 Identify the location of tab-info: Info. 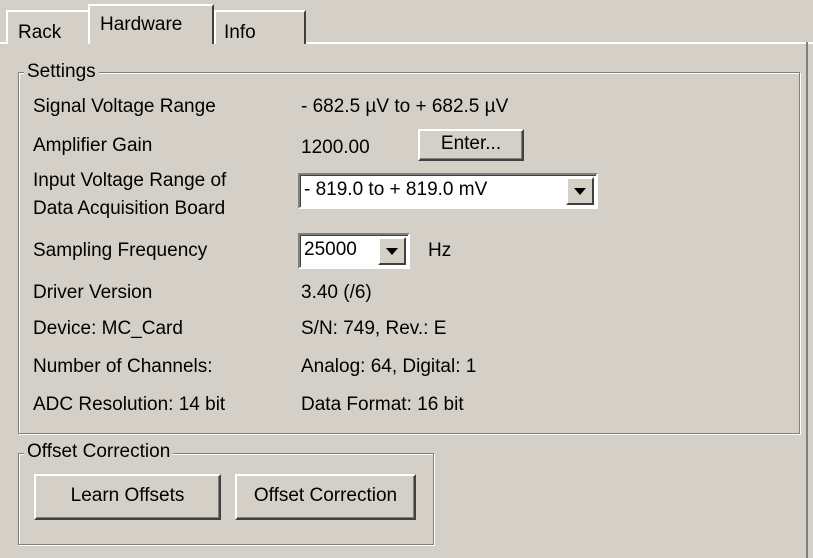
(260, 27).